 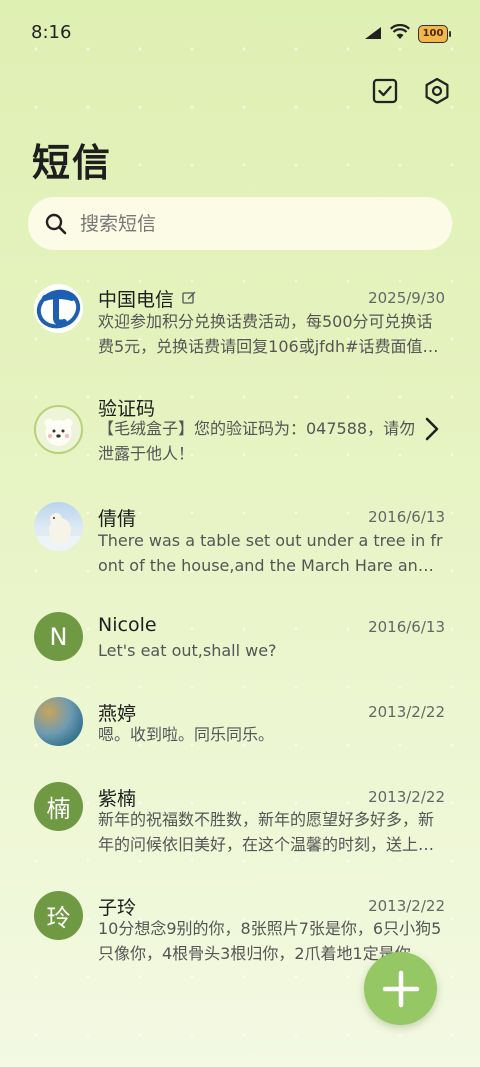 I want to click on conversation-name: 子玲, so click(x=117, y=908).